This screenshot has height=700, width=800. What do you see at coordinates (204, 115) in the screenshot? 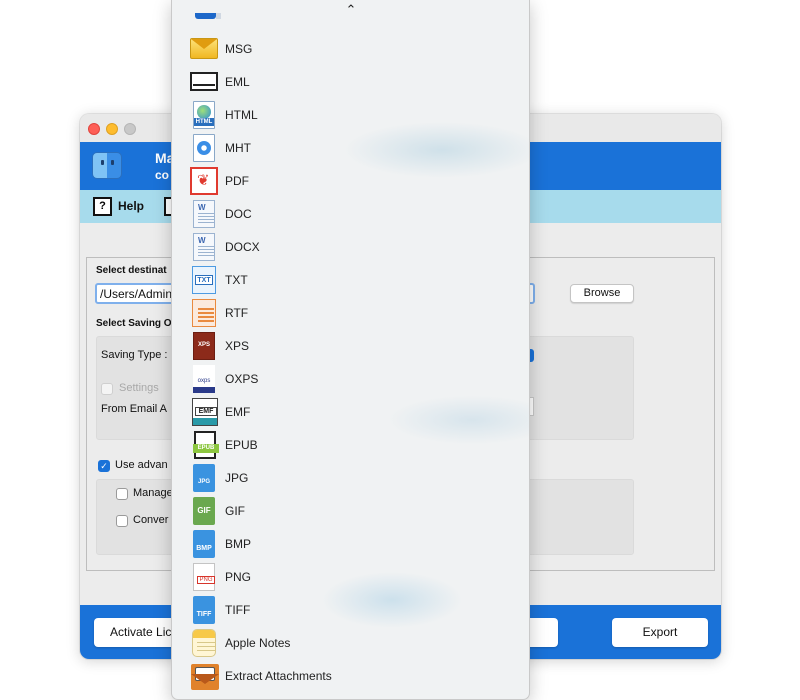
I see `html-file-icon: HTML` at bounding box center [204, 115].